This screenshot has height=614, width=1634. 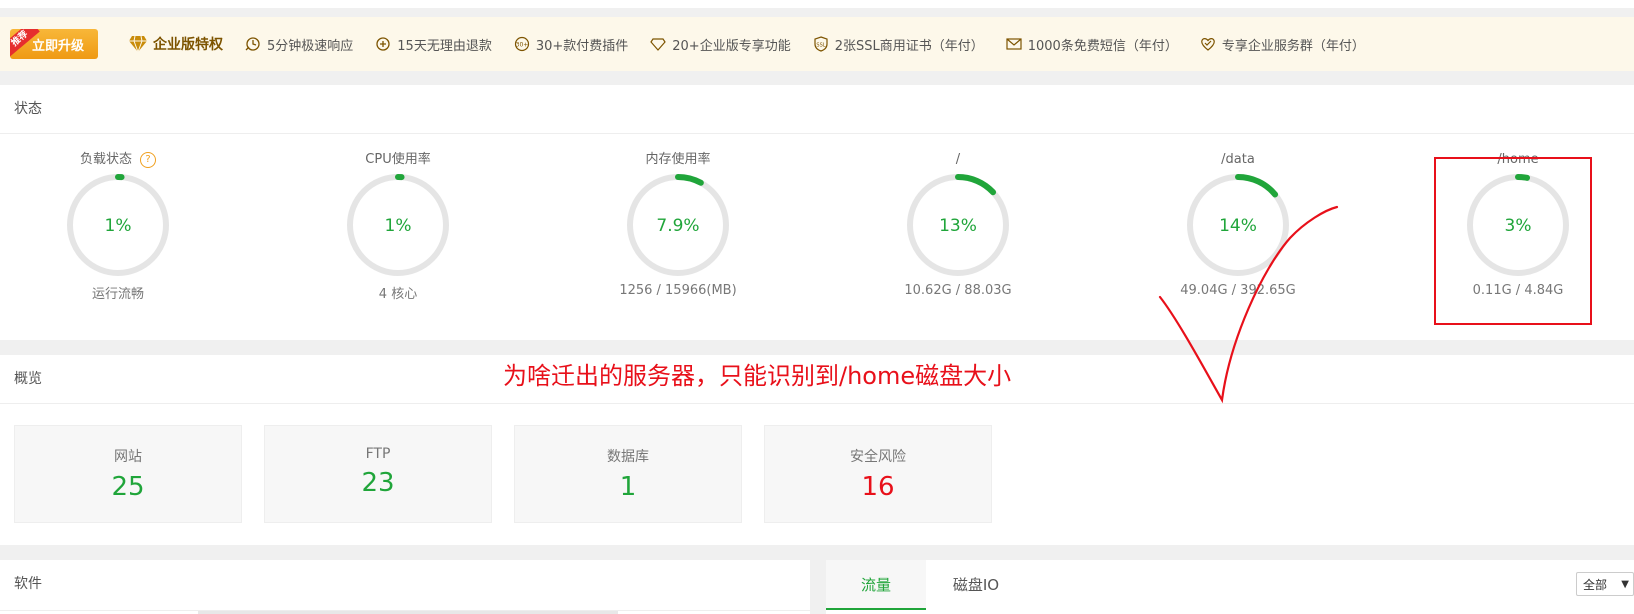 I want to click on gauge-title: CPU使用率, so click(x=398, y=159).